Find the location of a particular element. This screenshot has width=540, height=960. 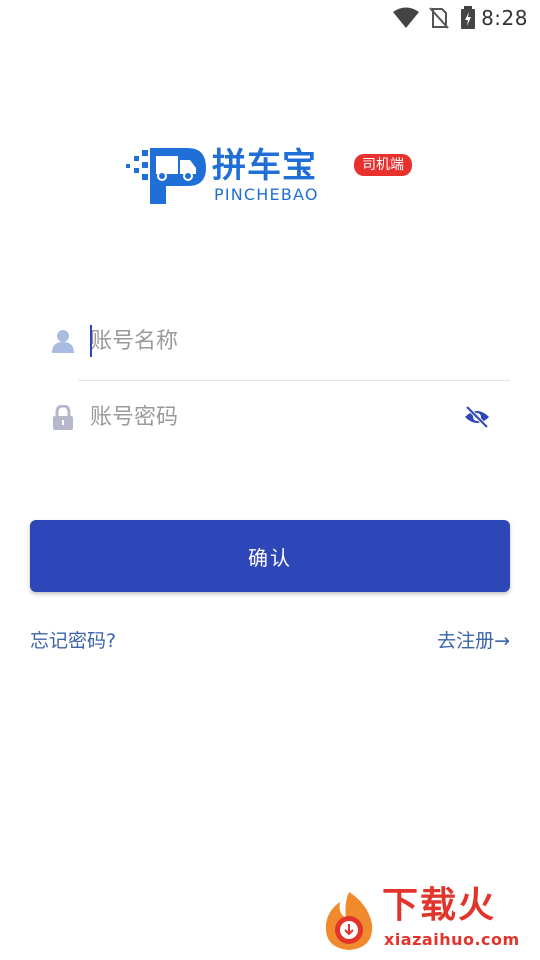

status-bar: 8:28 is located at coordinates (270, 18).